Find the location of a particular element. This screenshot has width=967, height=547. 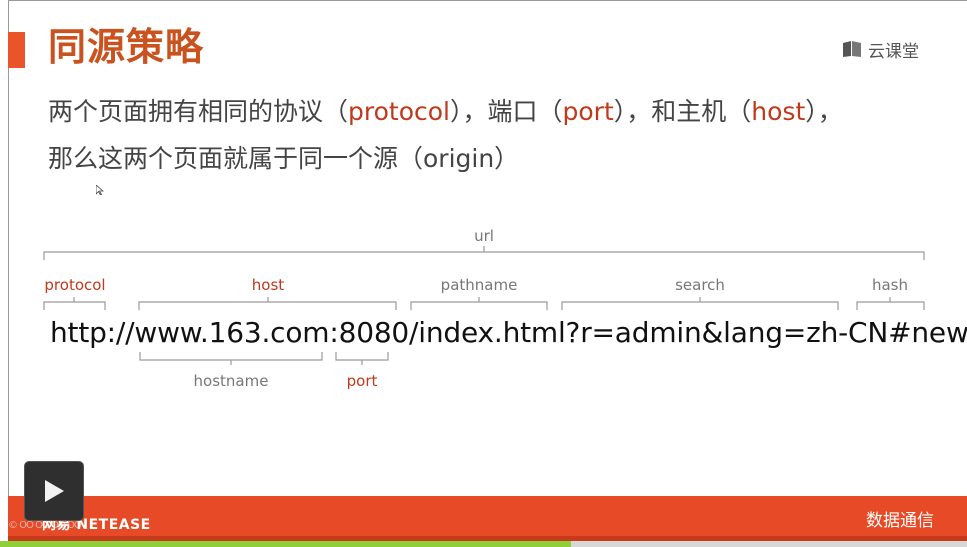

host-label: host is located at coordinates (268, 285).